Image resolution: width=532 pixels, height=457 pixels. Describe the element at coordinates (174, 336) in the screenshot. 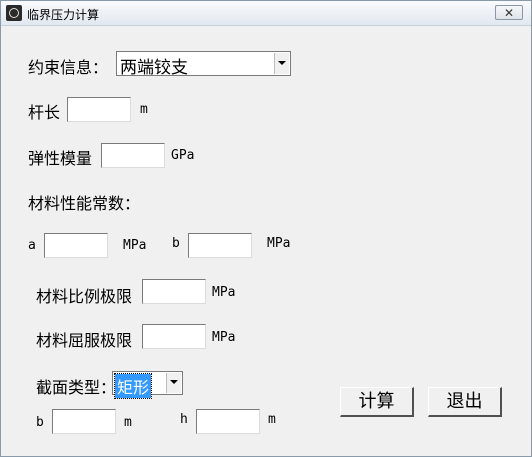

I see `yield-limit-input` at that location.